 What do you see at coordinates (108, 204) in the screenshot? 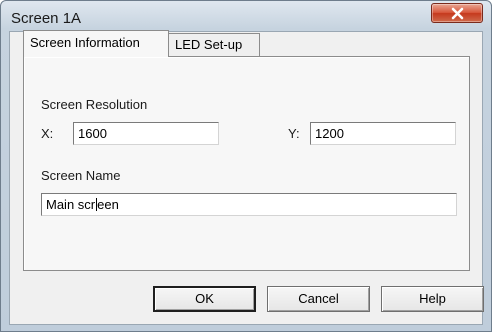
I see `screen-name-value-end: een` at bounding box center [108, 204].